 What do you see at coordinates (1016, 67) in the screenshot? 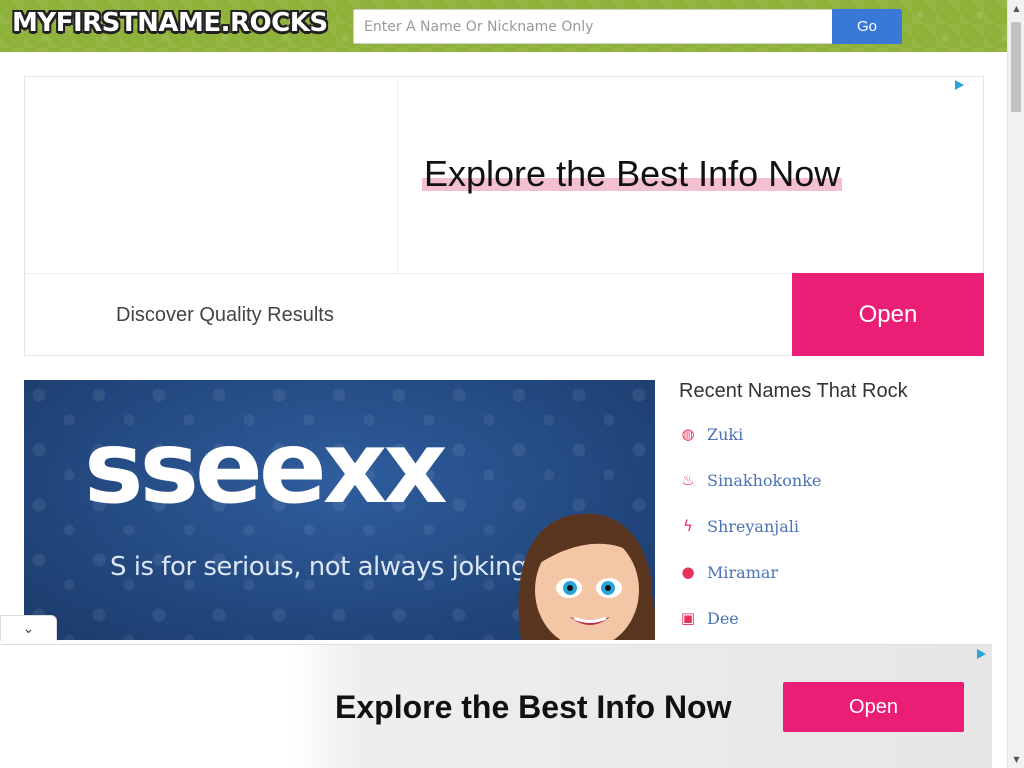
I see `scroll-thumb` at bounding box center [1016, 67].